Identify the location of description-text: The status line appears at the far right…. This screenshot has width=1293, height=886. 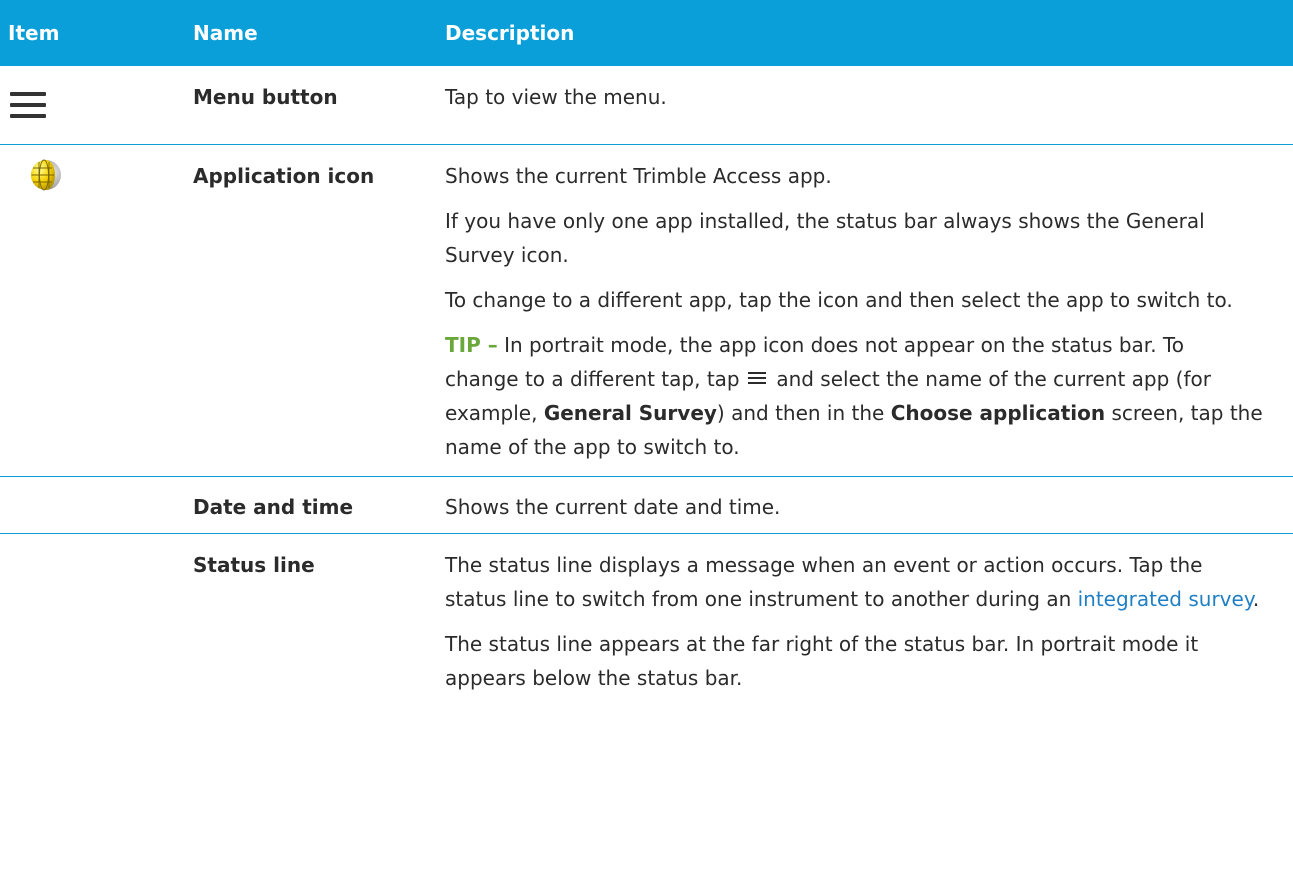
(822, 660).